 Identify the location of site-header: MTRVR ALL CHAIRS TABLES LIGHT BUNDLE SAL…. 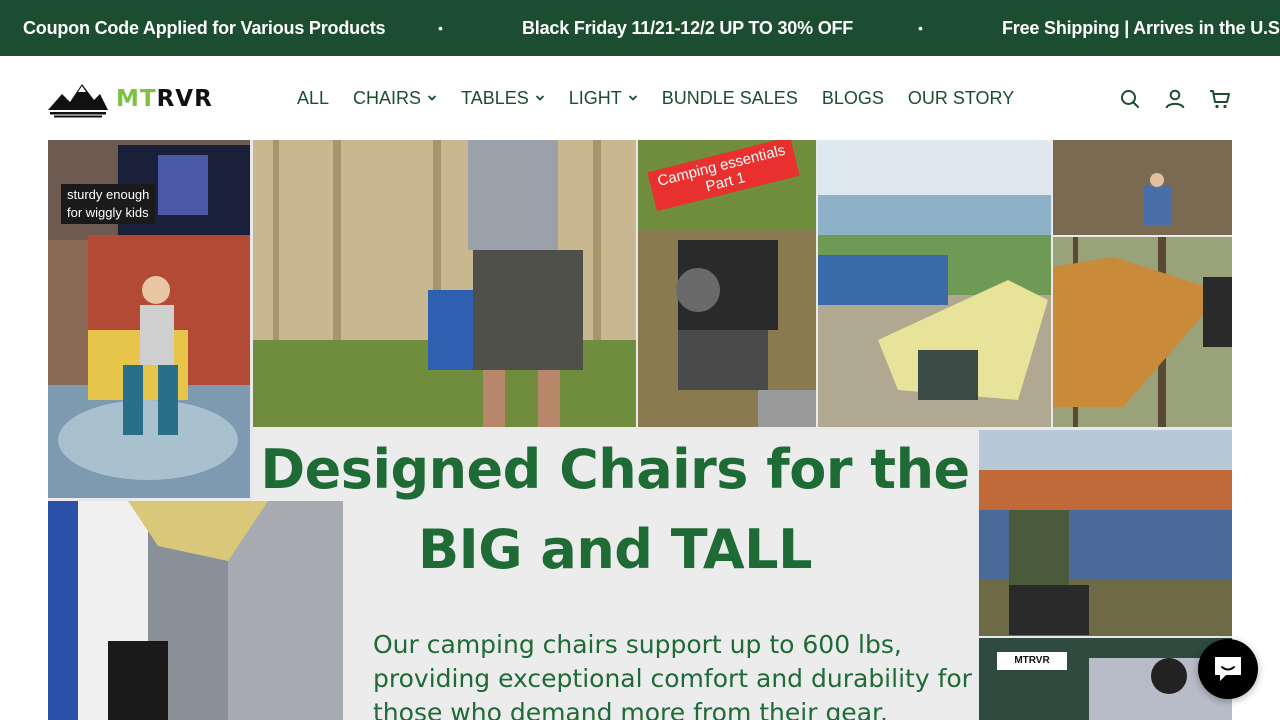
(640, 98).